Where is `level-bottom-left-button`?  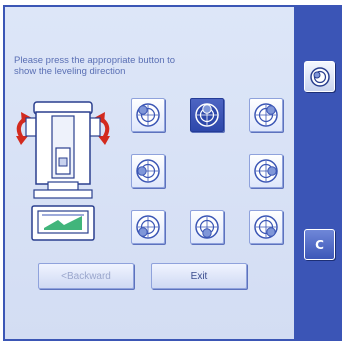
level-bottom-left-button is located at coordinates (148, 227).